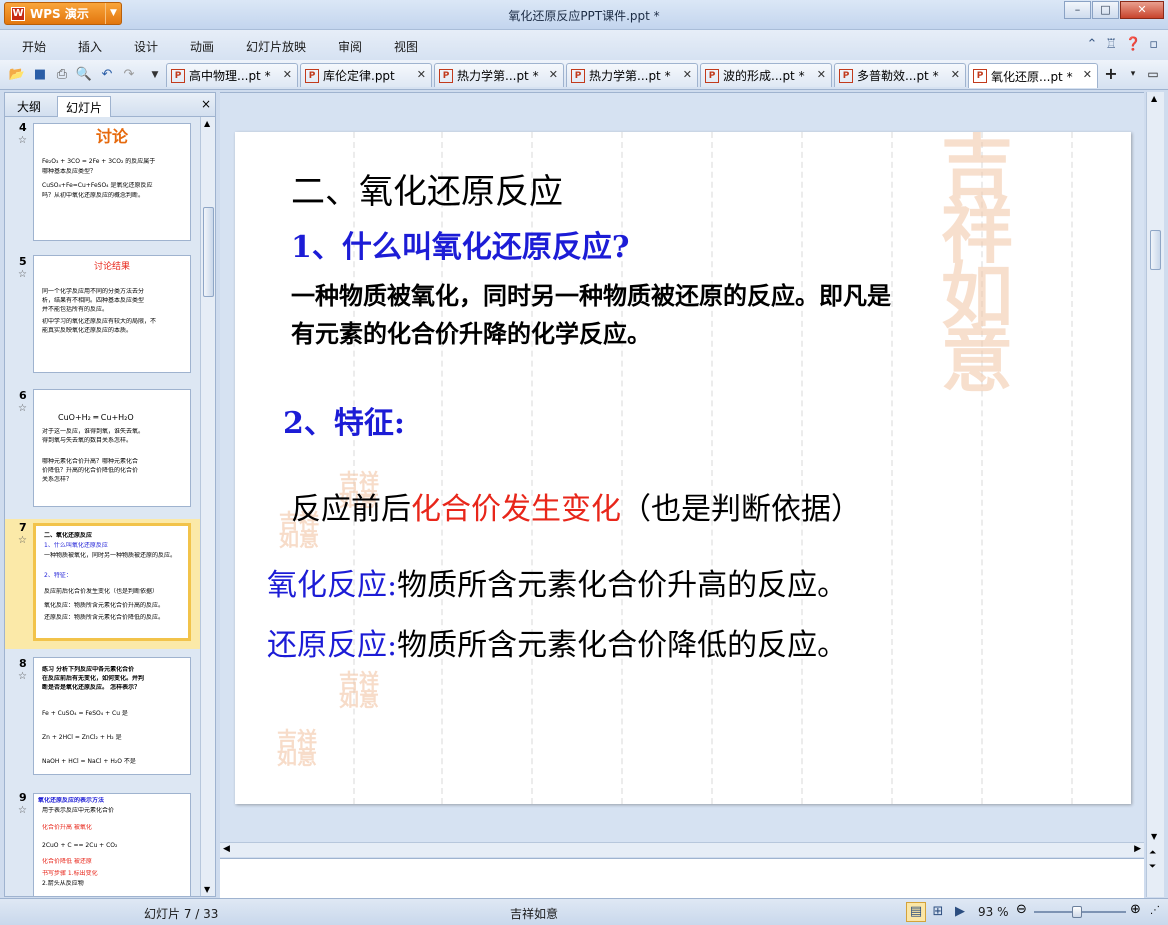 This screenshot has width=1168, height=925. What do you see at coordinates (427, 188) in the screenshot?
I see `slide-title: 二、氧化还原反应` at bounding box center [427, 188].